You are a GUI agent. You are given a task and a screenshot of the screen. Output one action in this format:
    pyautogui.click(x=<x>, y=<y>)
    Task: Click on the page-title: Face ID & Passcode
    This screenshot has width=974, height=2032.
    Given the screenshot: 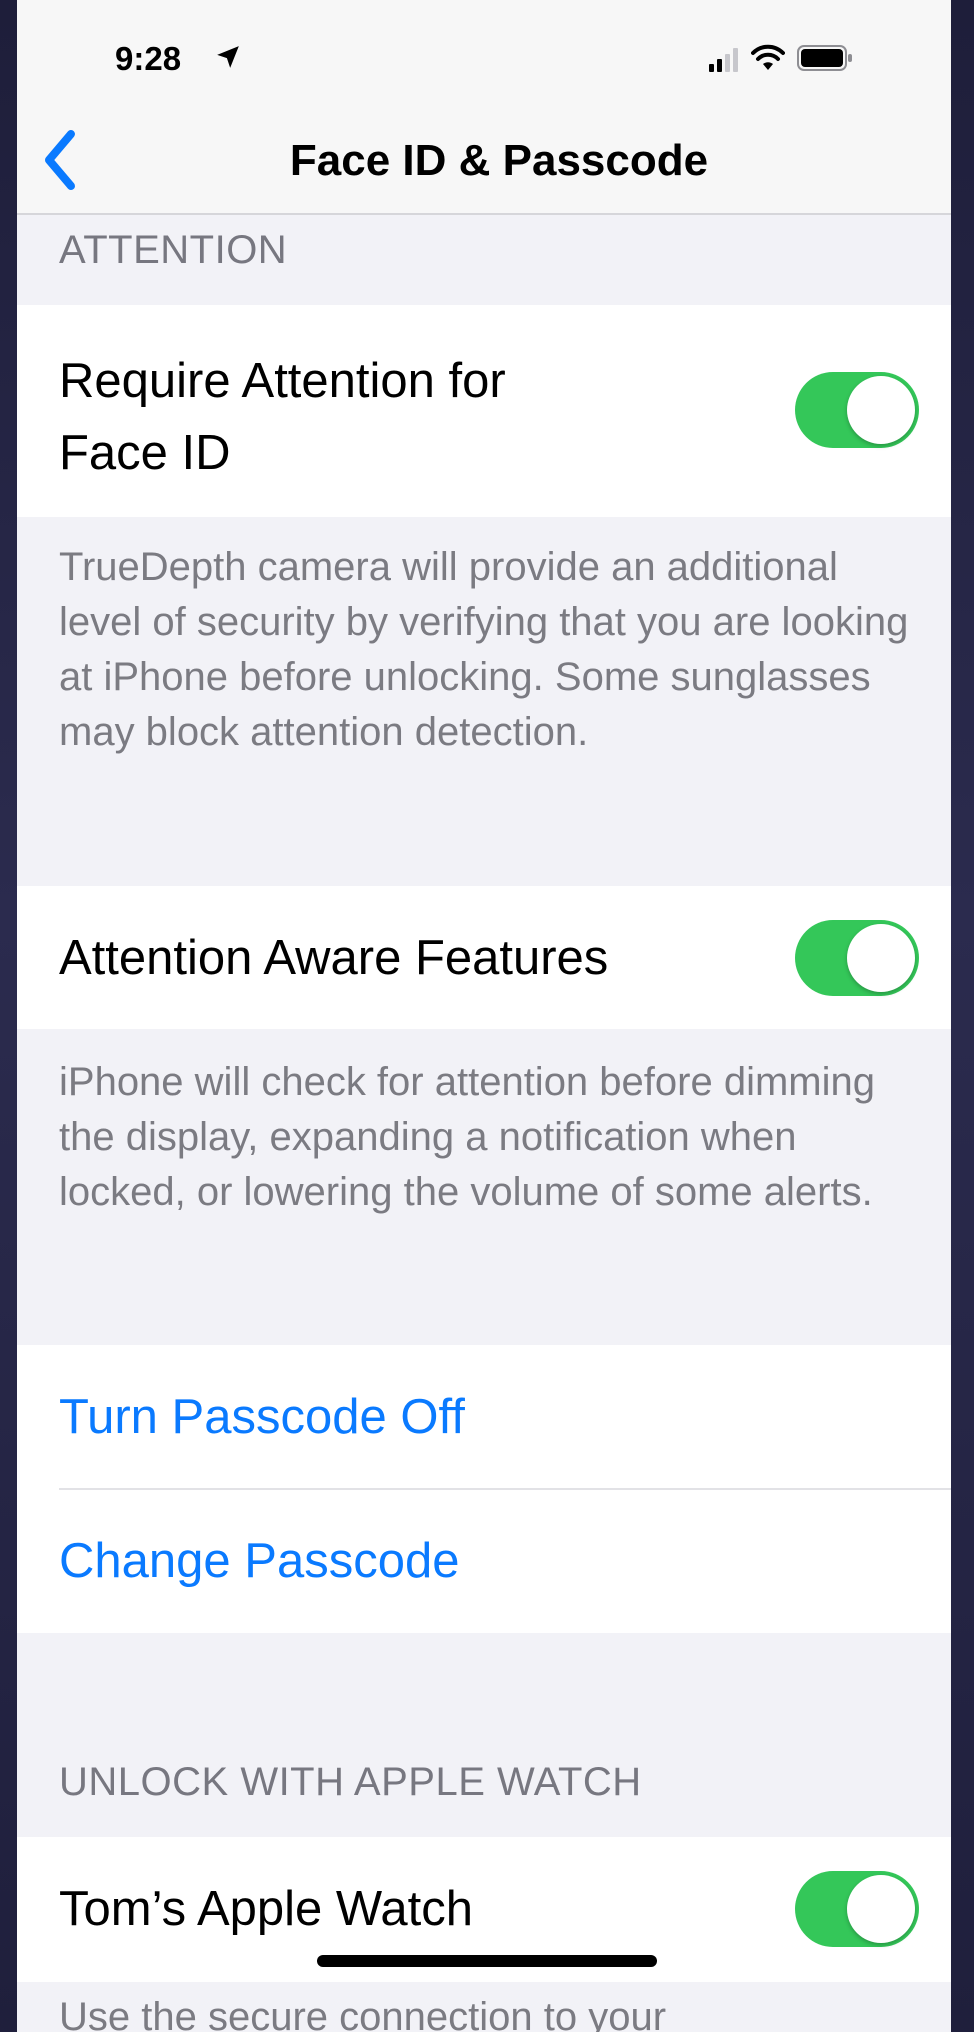 What is the action you would take?
    pyautogui.click(x=499, y=160)
    